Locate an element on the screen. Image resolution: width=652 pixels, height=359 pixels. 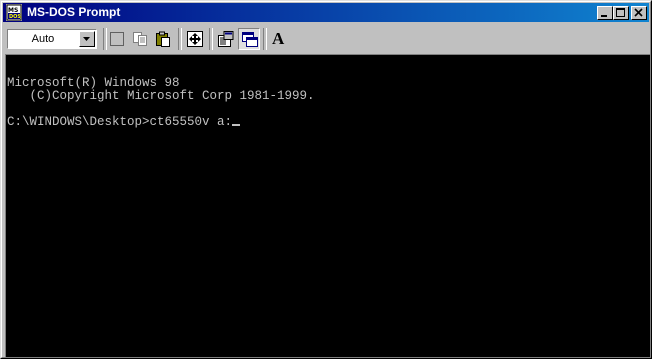
font-icon: A is located at coordinates (278, 38).